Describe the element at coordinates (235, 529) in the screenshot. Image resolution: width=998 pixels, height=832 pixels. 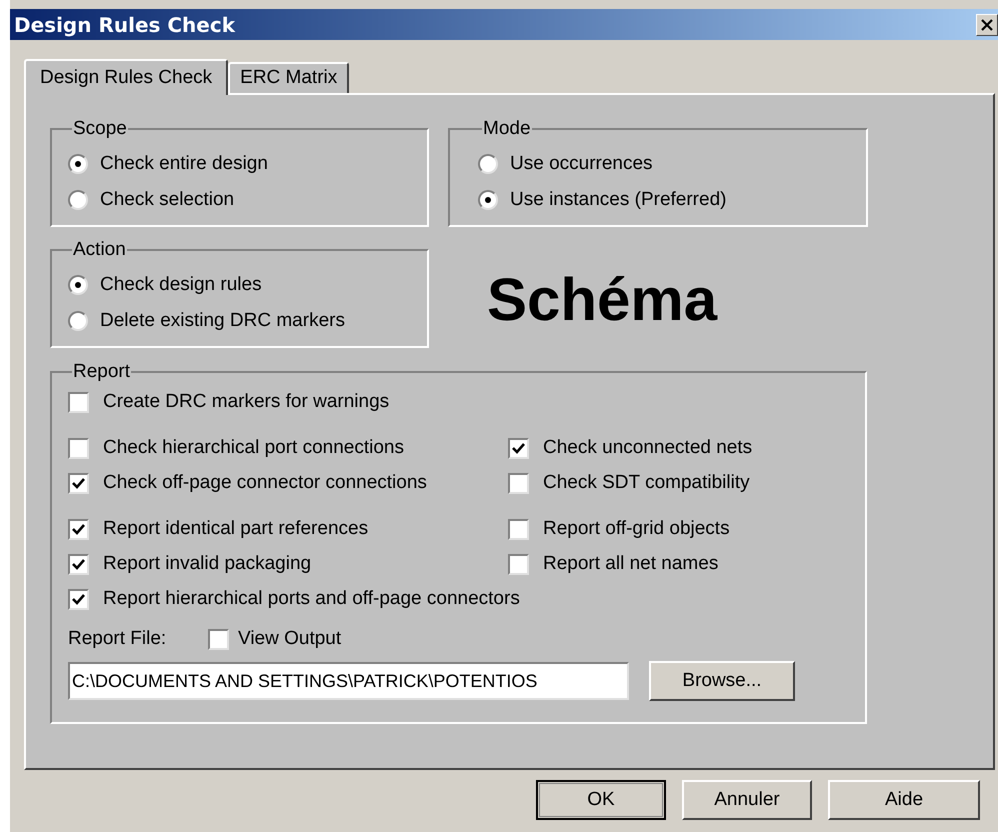
I see `checkbox-label: Report identical part references` at that location.